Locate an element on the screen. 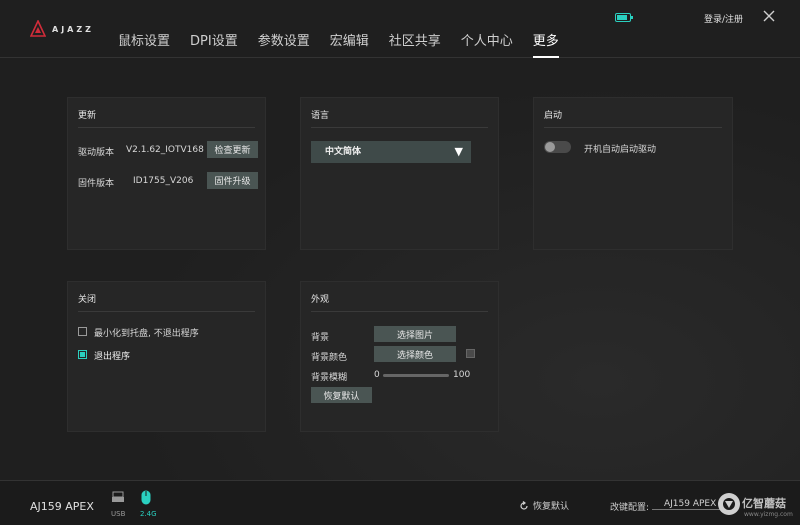 The width and height of the screenshot is (800, 525). check-update-button: 检查更新 is located at coordinates (232, 149).